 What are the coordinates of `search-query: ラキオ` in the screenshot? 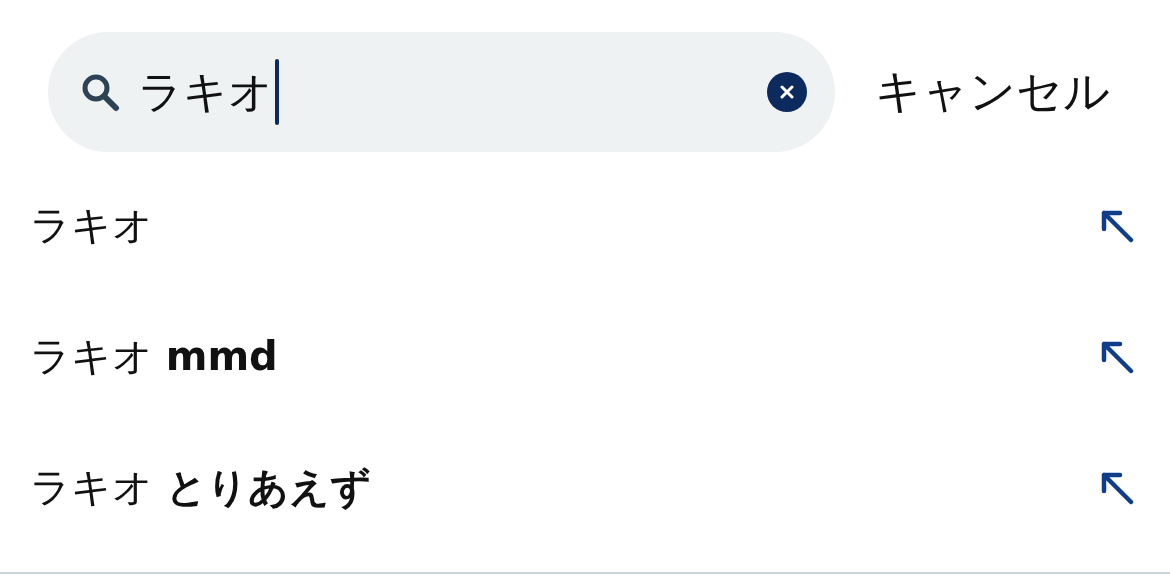 It's located at (205, 92).